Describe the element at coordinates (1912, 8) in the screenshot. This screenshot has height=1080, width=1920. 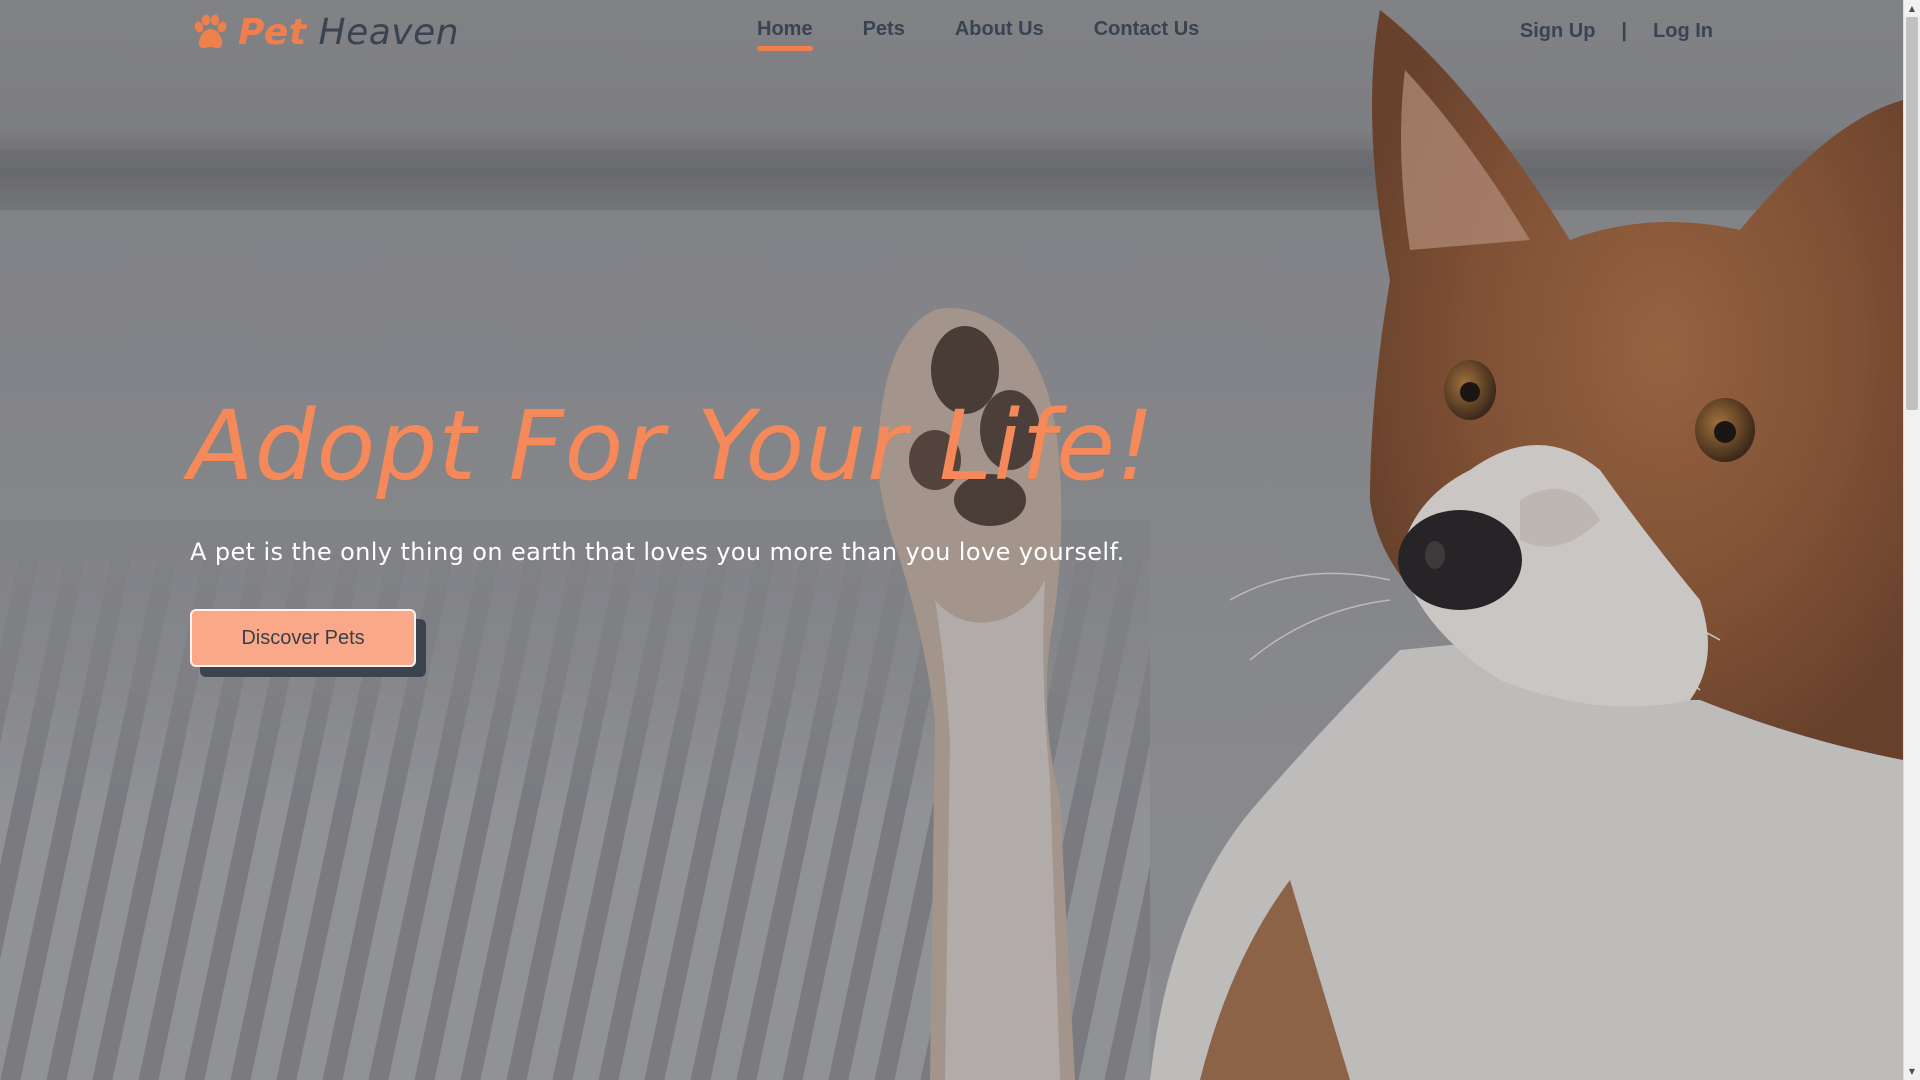
I see `arrow-up-icon: ▲` at that location.